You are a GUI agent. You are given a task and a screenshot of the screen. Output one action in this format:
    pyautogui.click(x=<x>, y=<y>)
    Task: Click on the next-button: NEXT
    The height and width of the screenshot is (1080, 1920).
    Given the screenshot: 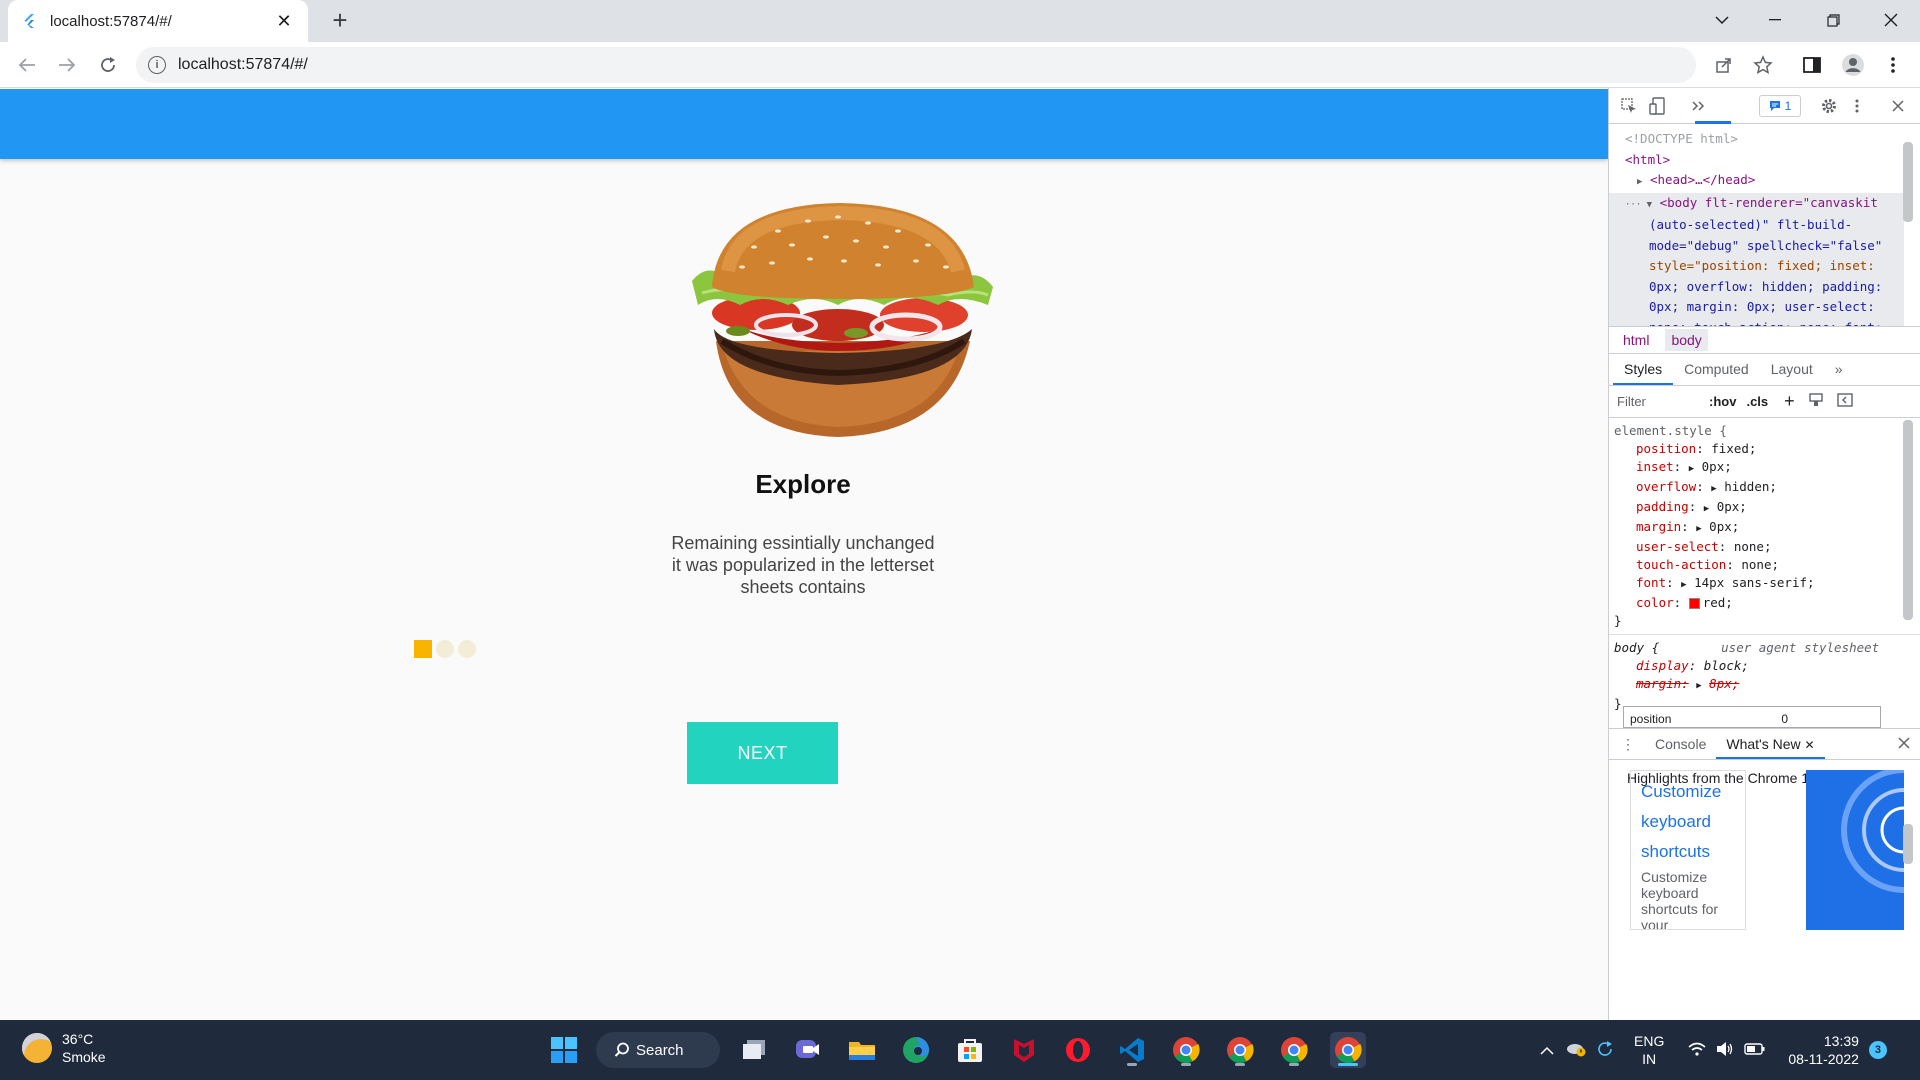 What is the action you would take?
    pyautogui.click(x=762, y=753)
    